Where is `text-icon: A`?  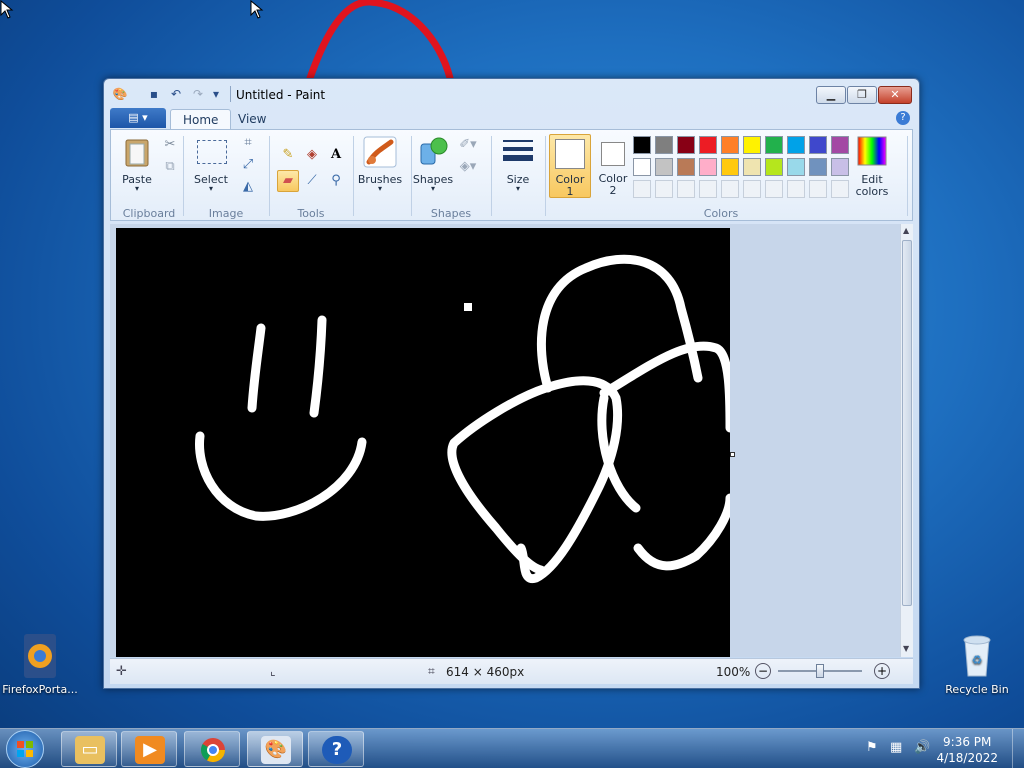
text-icon: A is located at coordinates (336, 155).